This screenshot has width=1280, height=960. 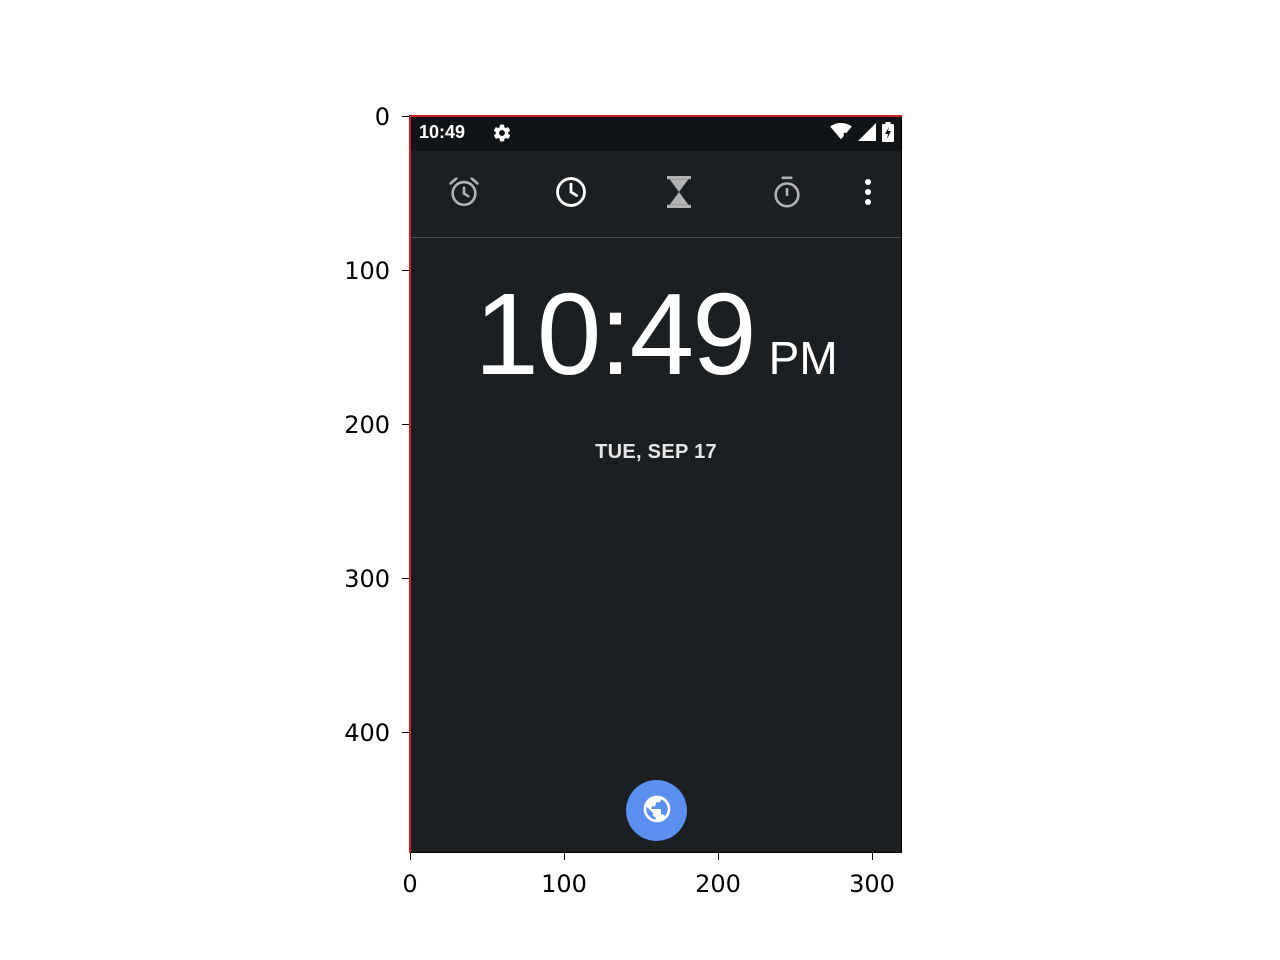 I want to click on alarm-icon, so click(x=464, y=194).